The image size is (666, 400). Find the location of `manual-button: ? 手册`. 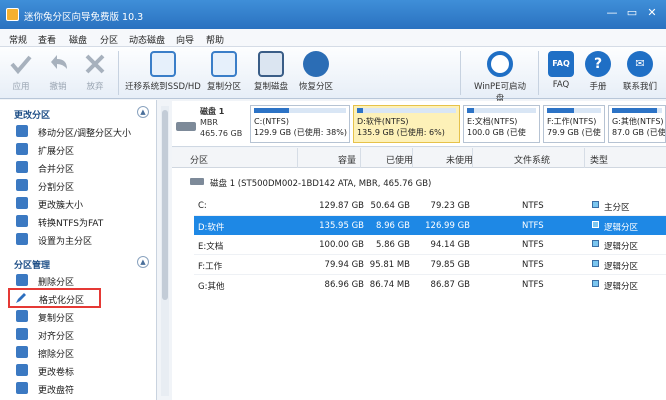

manual-button: ? 手册 is located at coordinates (598, 71).